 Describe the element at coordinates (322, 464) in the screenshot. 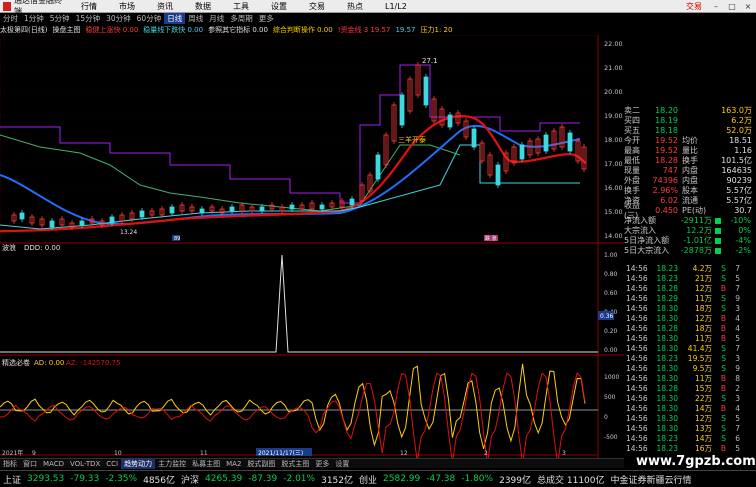

I see `indicator-tab: 更多` at that location.